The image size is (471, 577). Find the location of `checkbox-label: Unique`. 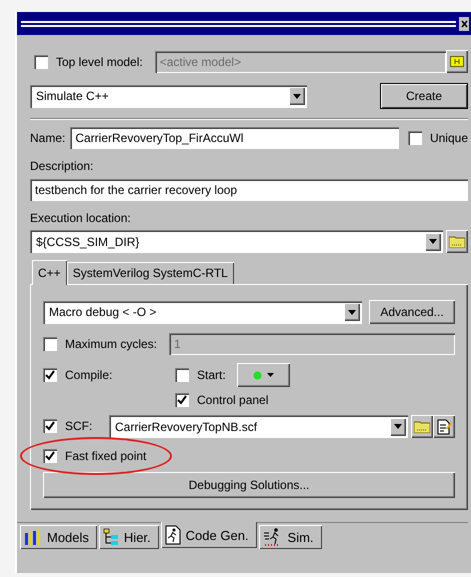

checkbox-label: Unique is located at coordinates (449, 138).